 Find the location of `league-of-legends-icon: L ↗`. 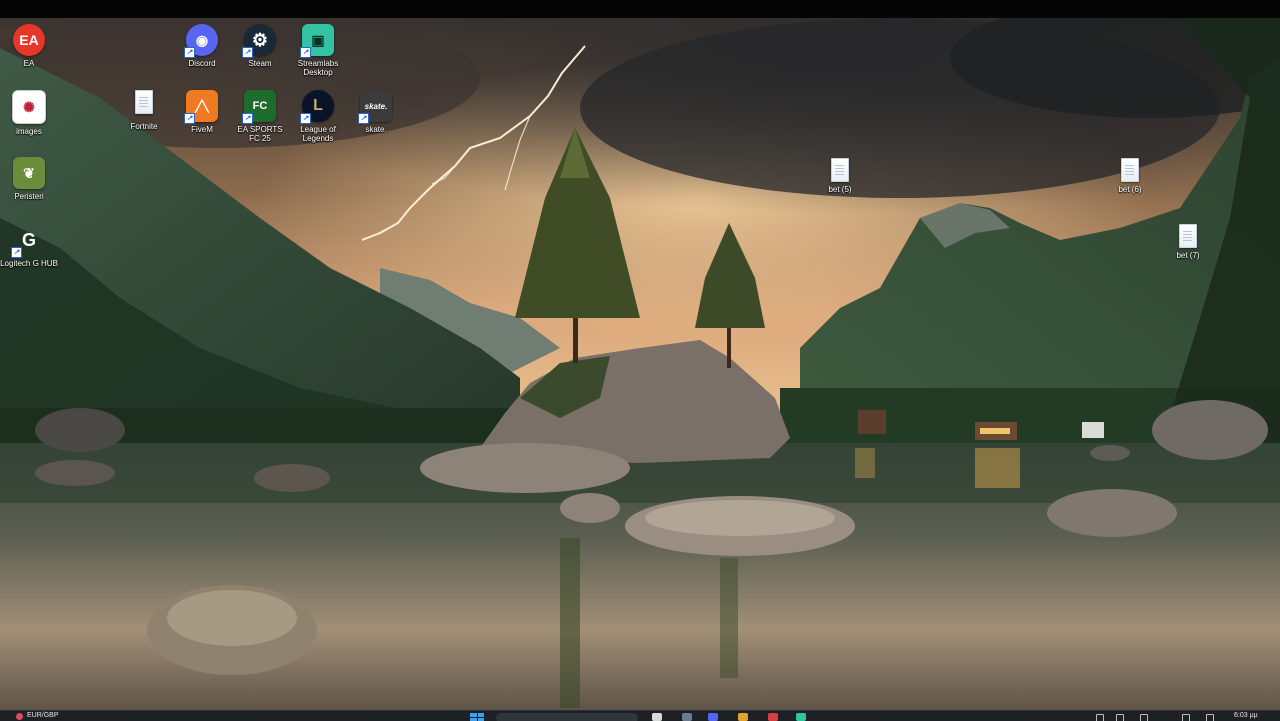

league-of-legends-icon: L ↗ is located at coordinates (317, 107).